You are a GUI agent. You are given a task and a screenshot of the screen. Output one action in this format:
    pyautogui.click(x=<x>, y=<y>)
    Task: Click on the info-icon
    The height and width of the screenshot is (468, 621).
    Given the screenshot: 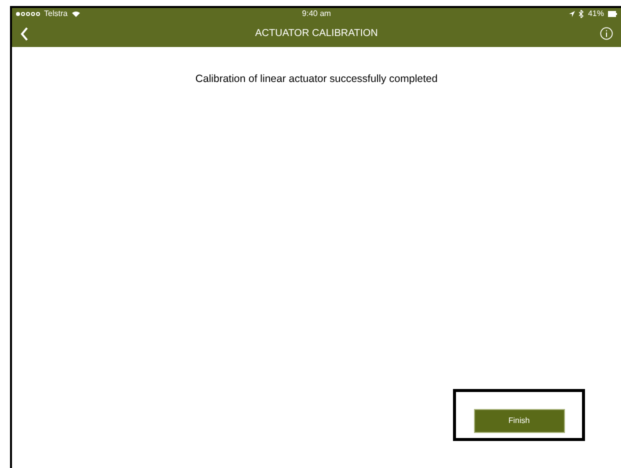 What is the action you would take?
    pyautogui.click(x=606, y=33)
    